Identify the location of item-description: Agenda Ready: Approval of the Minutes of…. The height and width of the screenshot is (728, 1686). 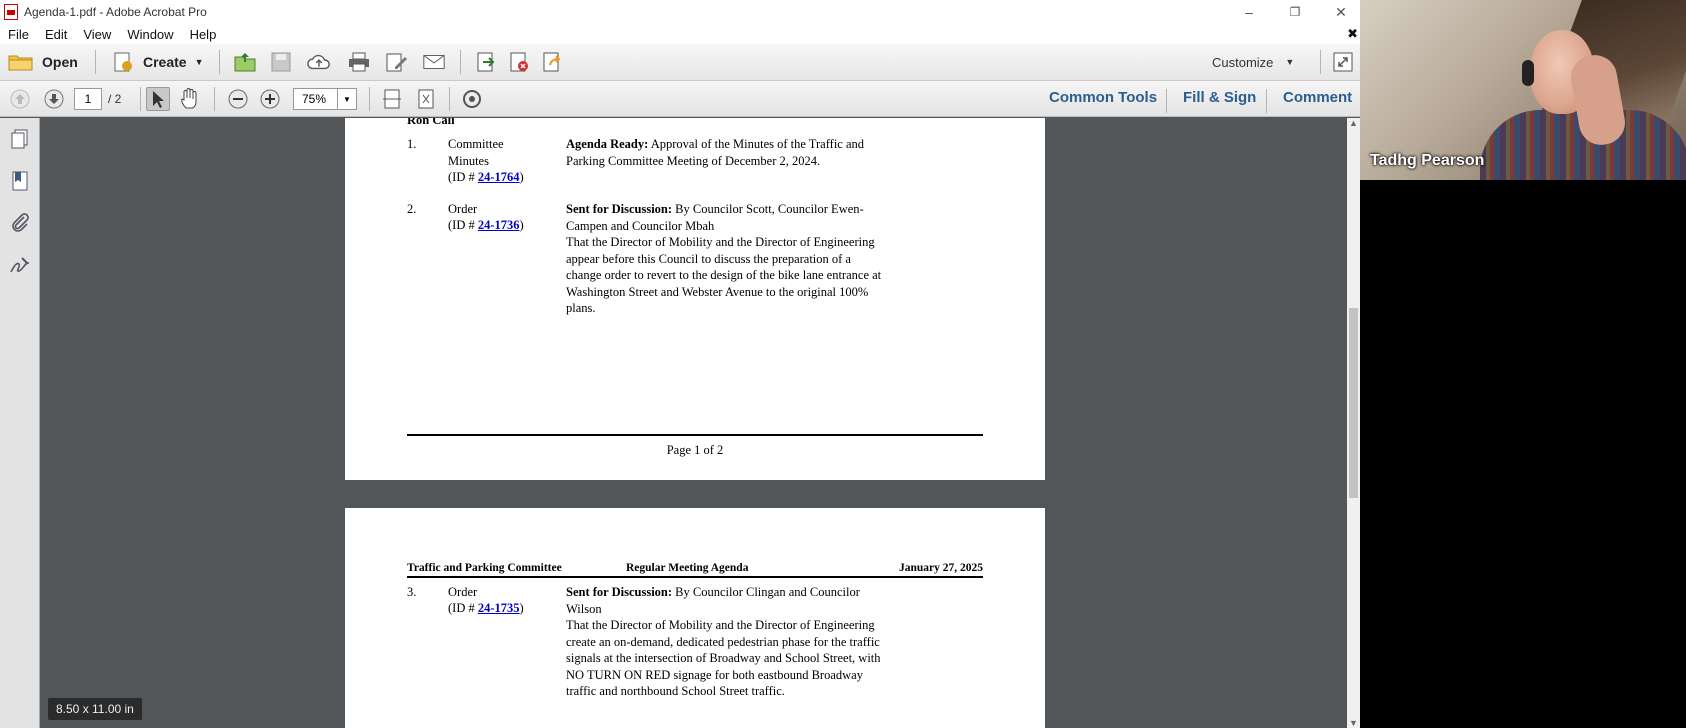
(726, 152).